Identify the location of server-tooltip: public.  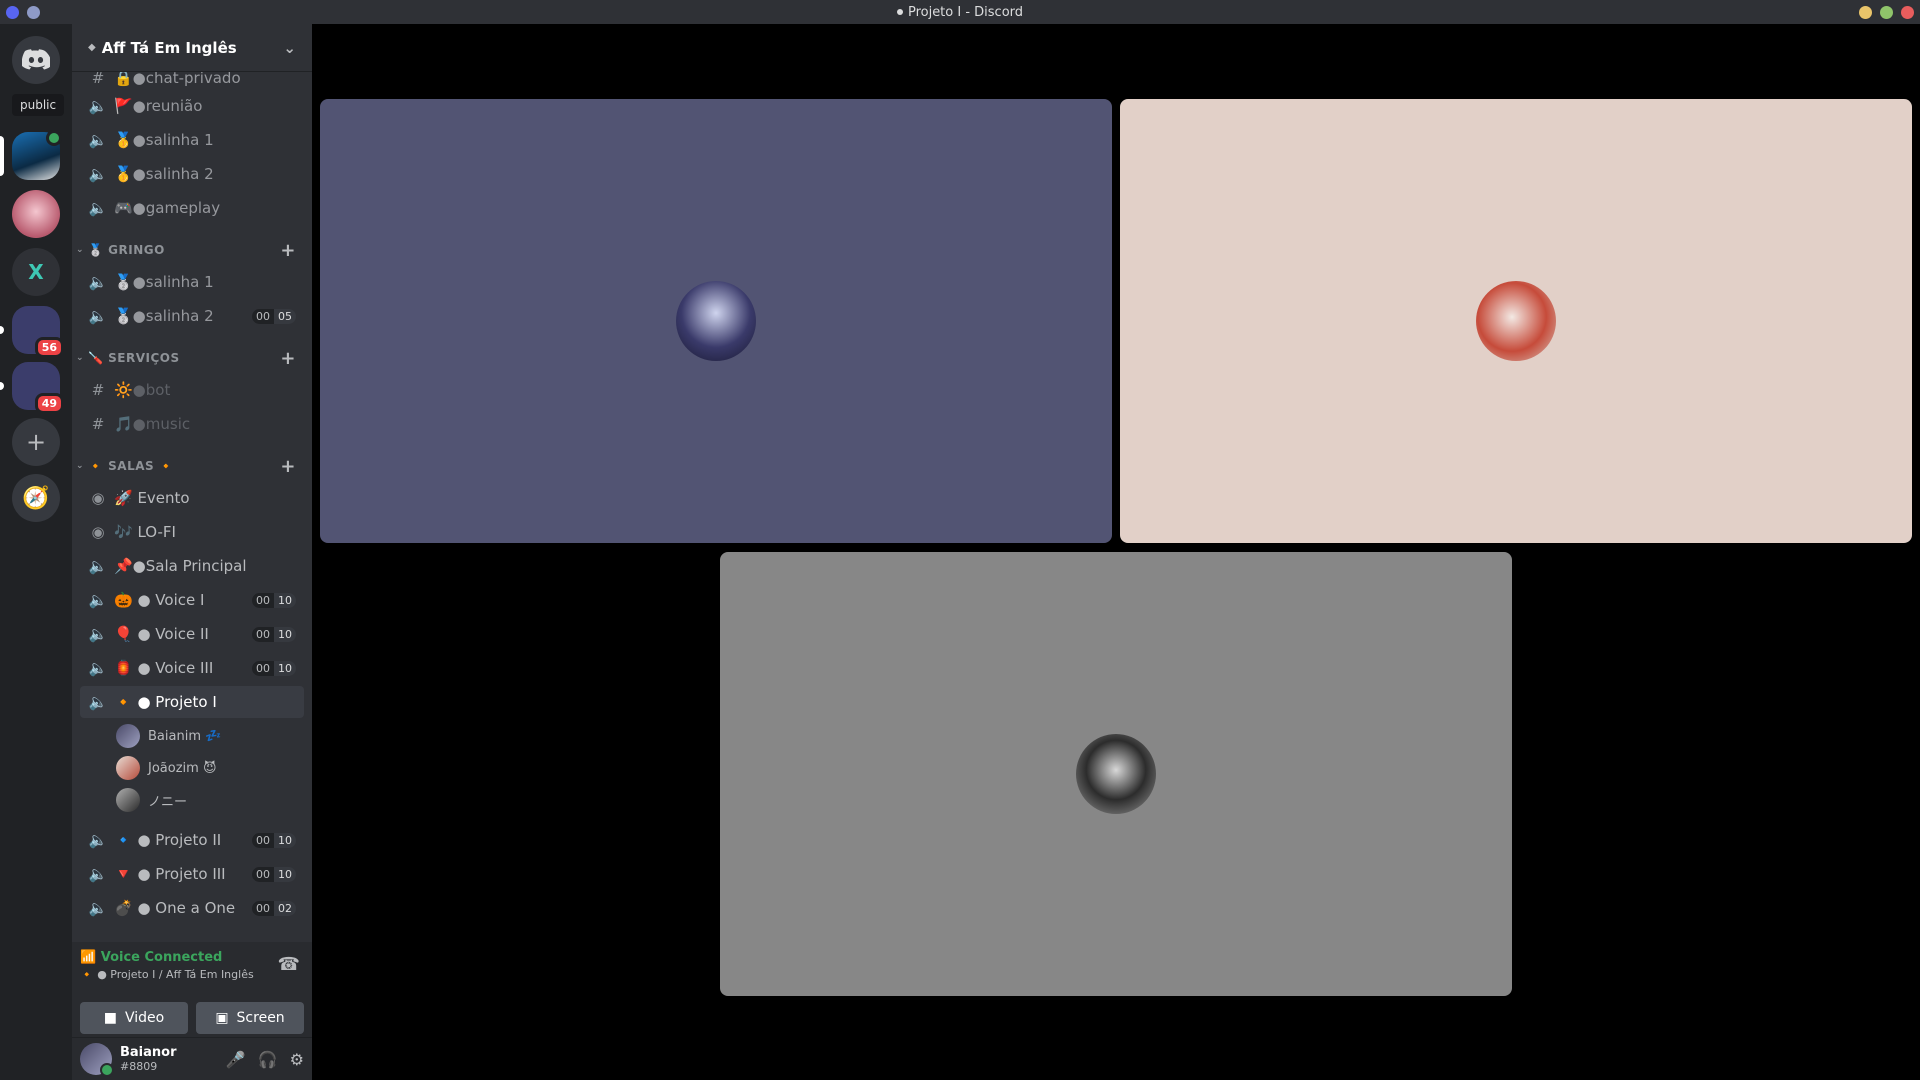
(38, 105).